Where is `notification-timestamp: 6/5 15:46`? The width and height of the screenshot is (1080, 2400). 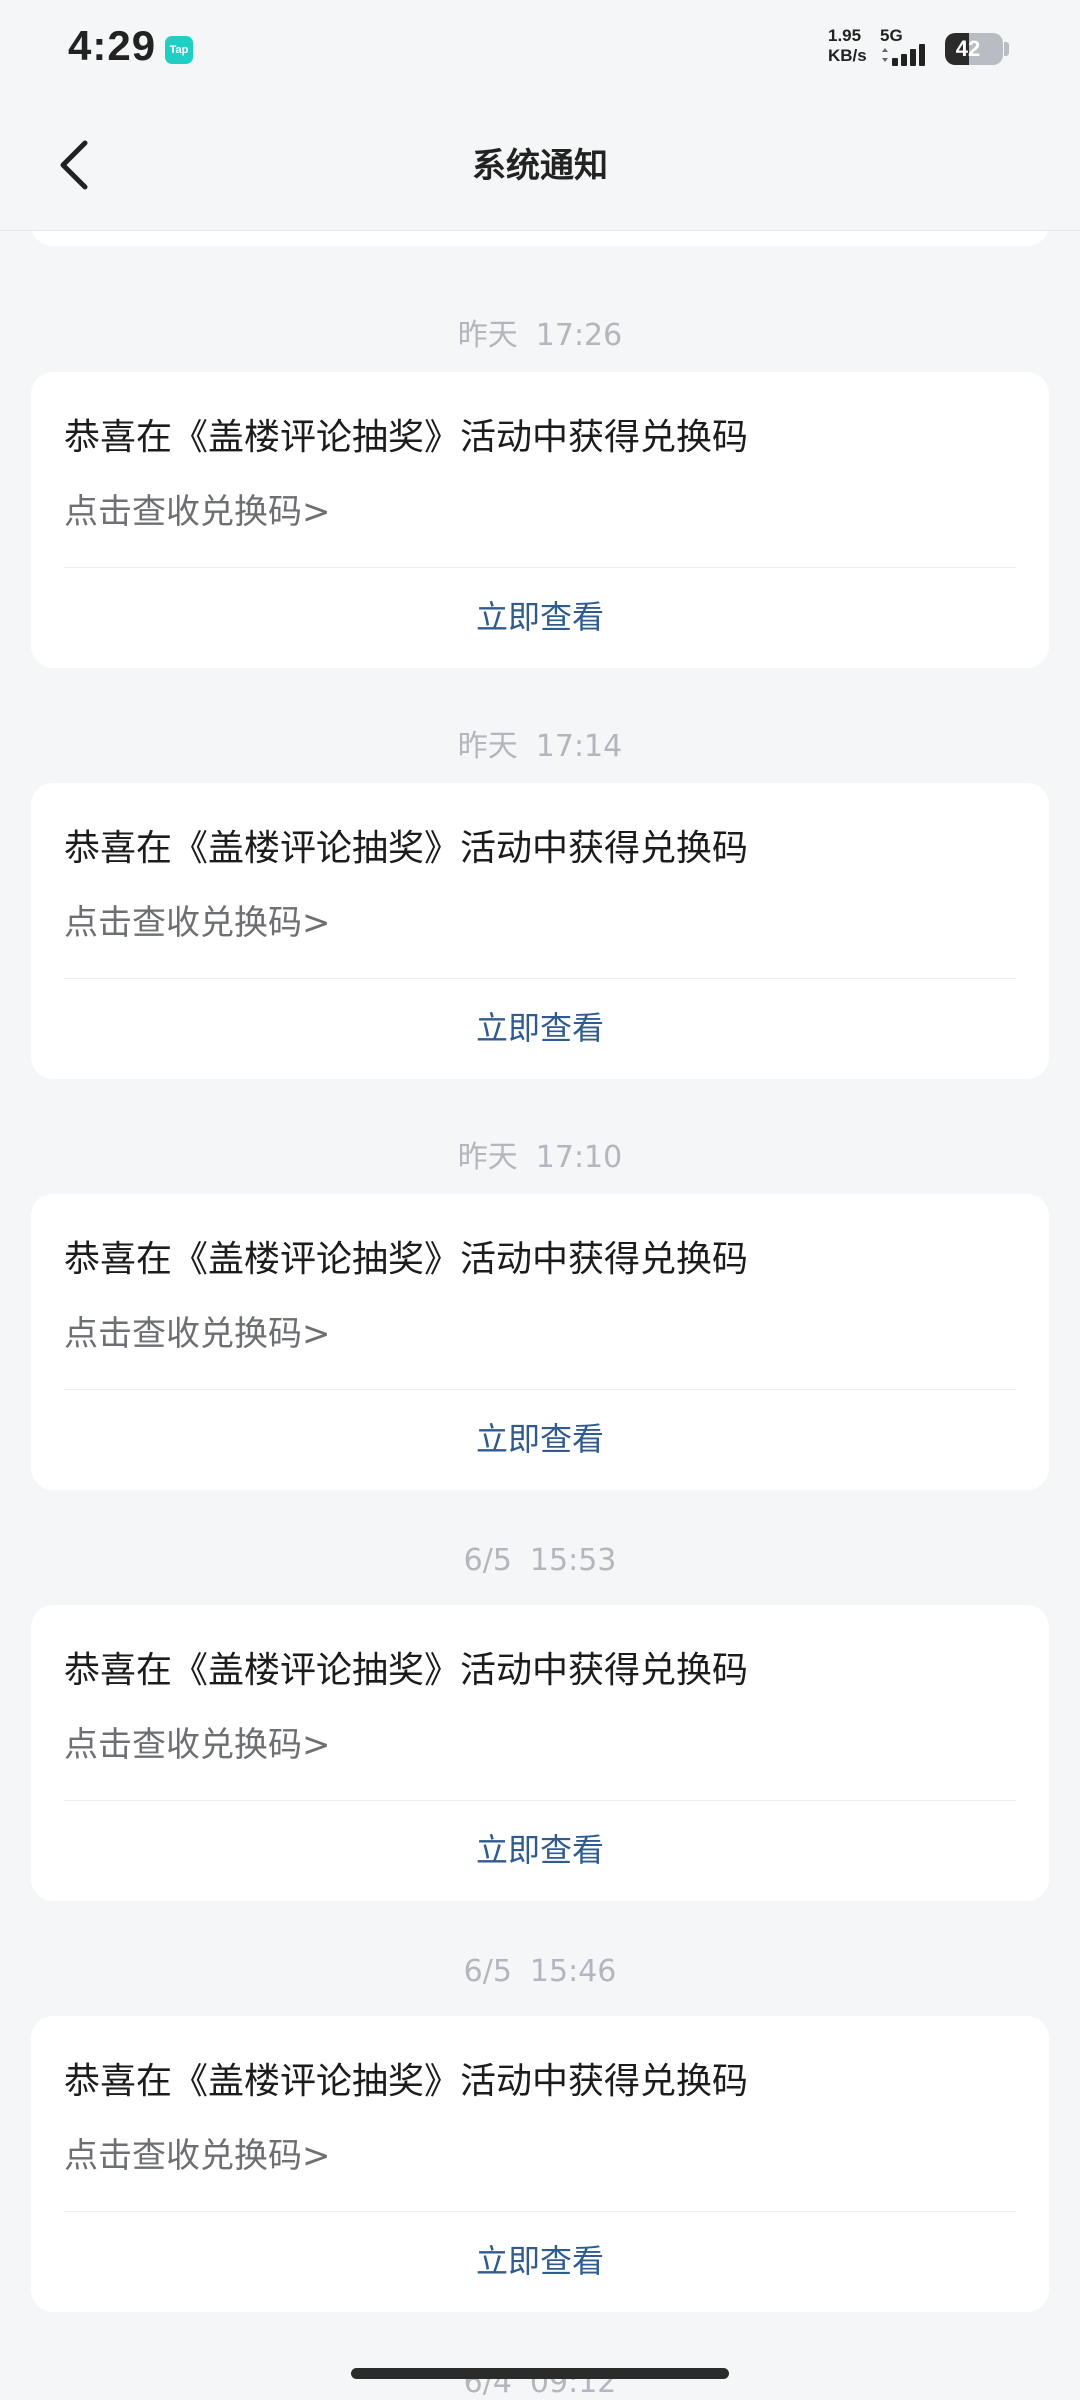 notification-timestamp: 6/5 15:46 is located at coordinates (540, 1971).